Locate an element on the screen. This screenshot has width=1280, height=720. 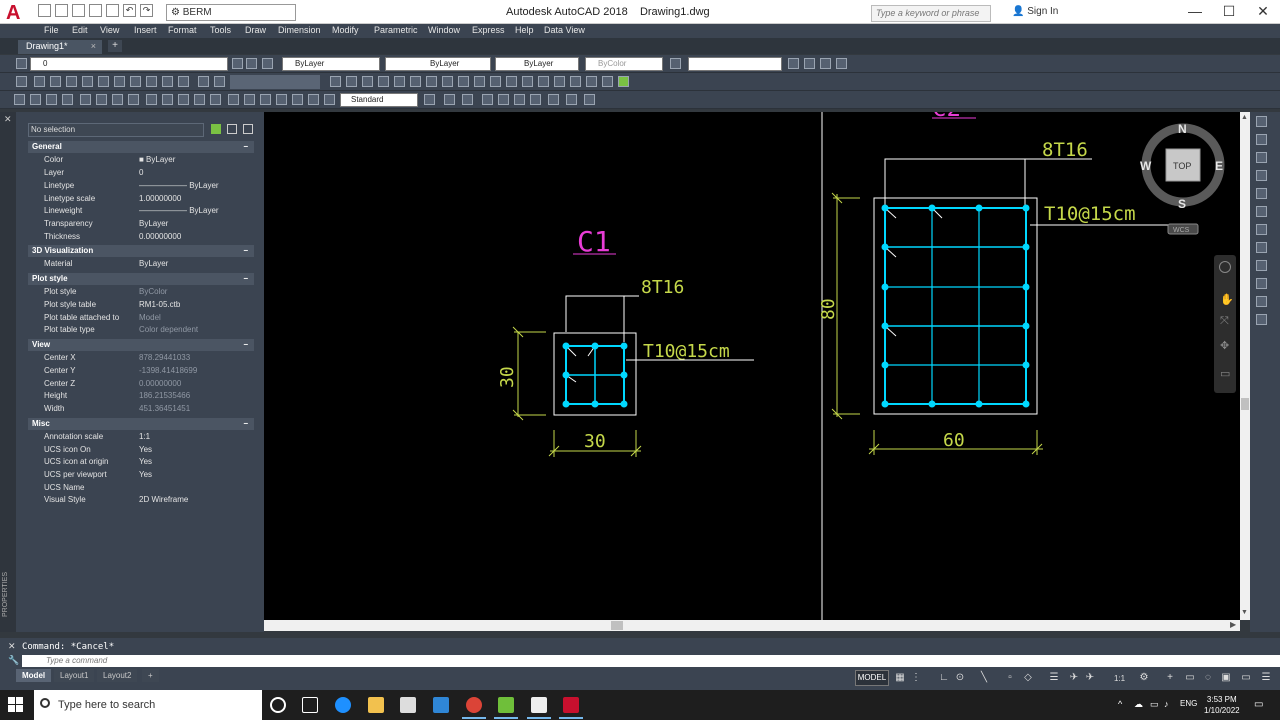
new-icon is located at coordinates (44, 10).